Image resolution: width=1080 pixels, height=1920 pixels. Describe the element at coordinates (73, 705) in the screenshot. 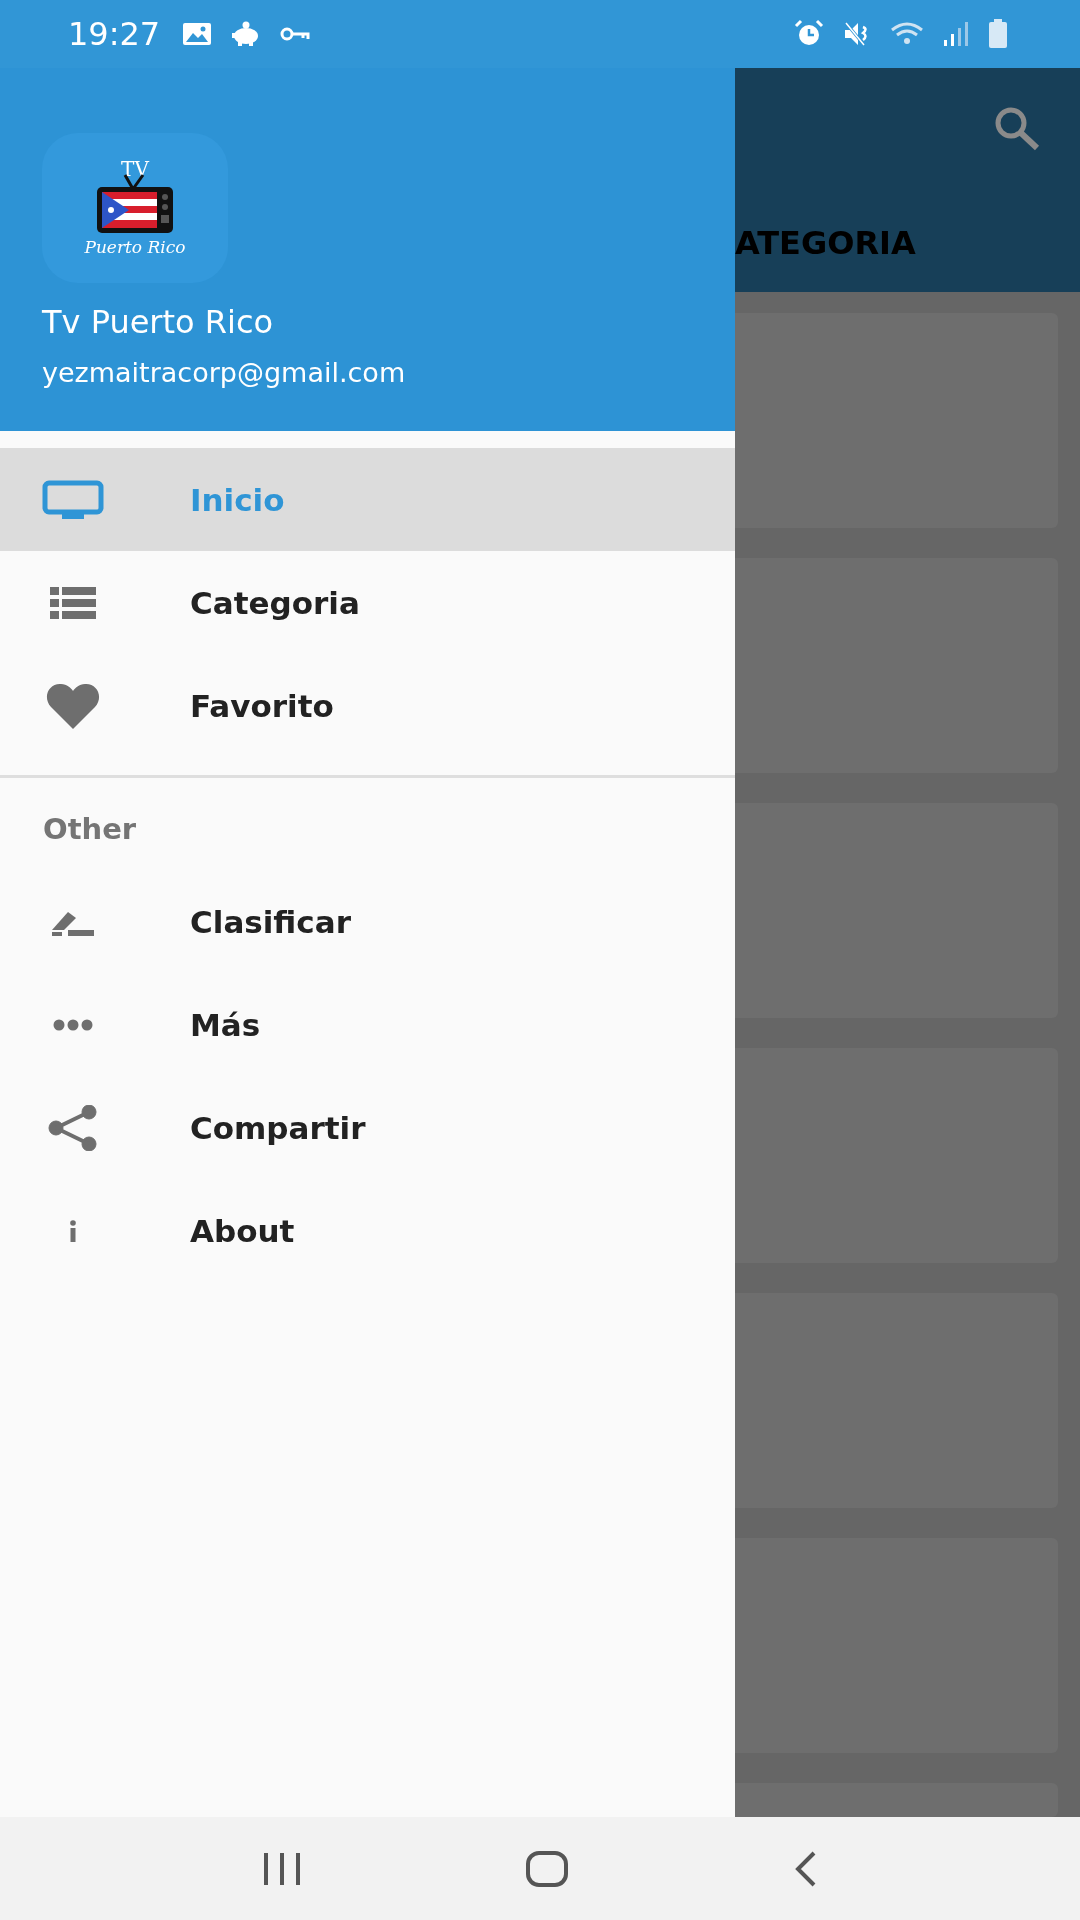

I see `heart-icon` at that location.